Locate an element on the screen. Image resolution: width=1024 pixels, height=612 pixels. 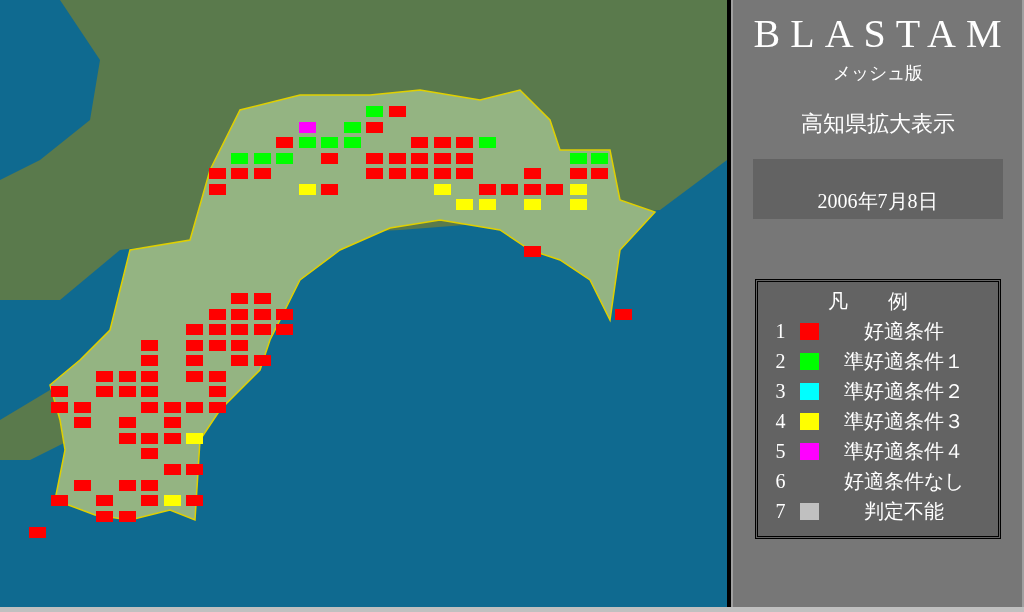
legend-label: 準好適条件１ is located at coordinates (903, 361).